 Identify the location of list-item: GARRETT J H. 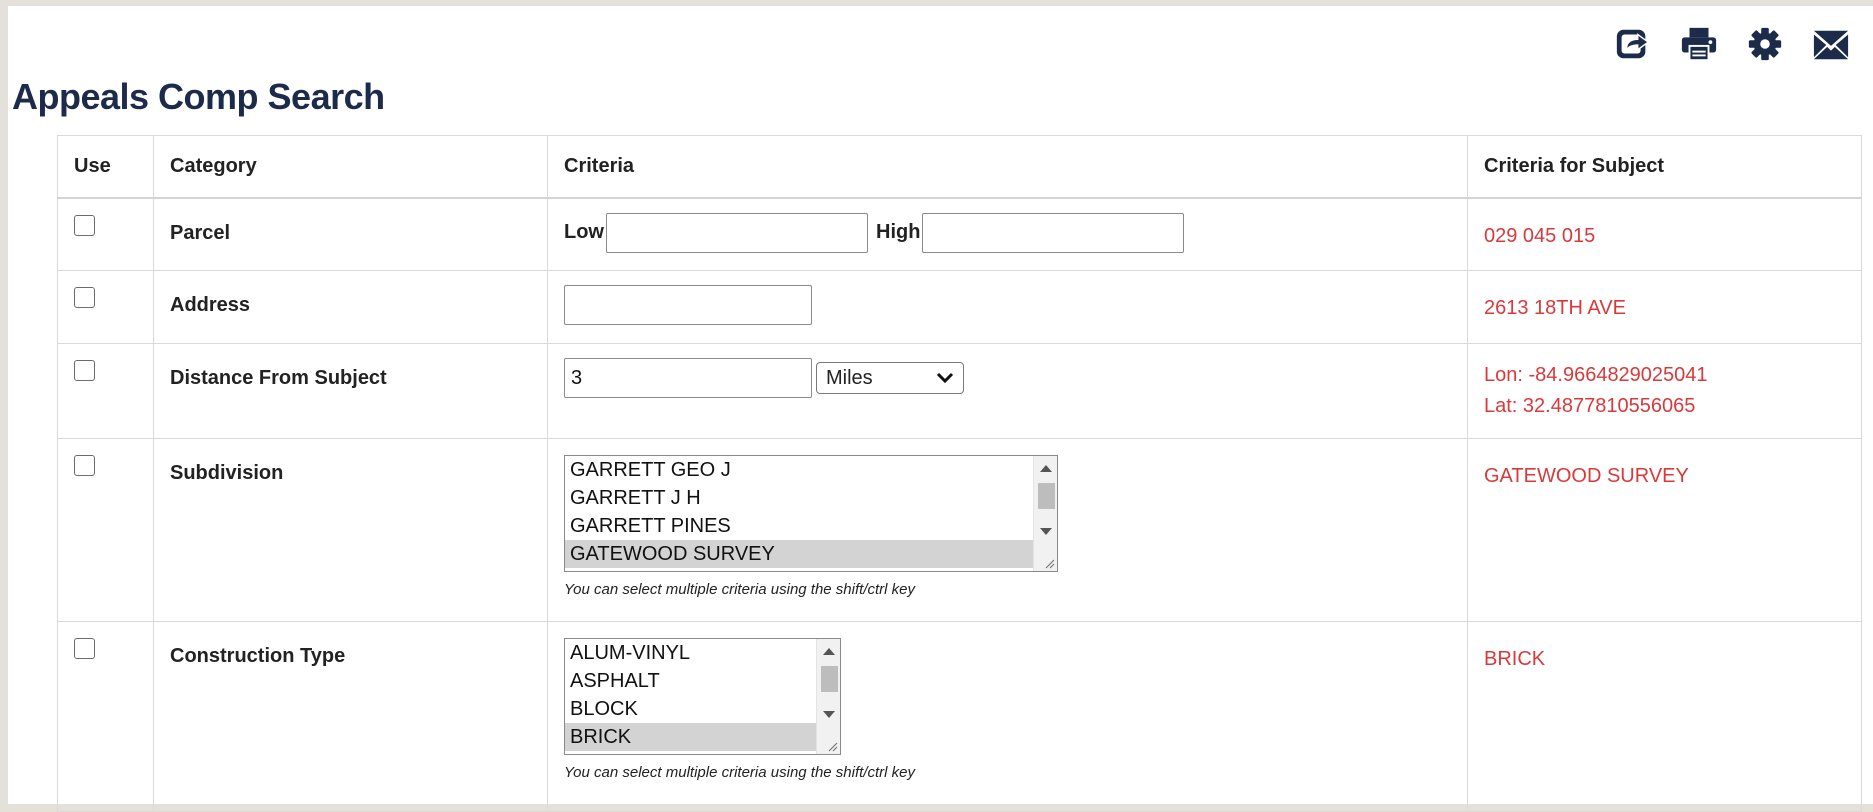
(811, 498).